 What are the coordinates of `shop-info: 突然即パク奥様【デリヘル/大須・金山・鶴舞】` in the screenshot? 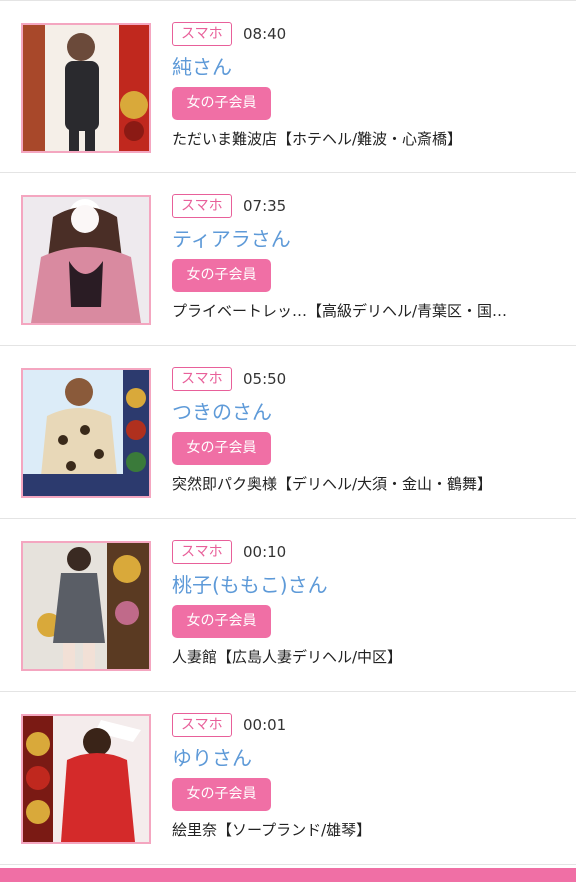 It's located at (361, 484).